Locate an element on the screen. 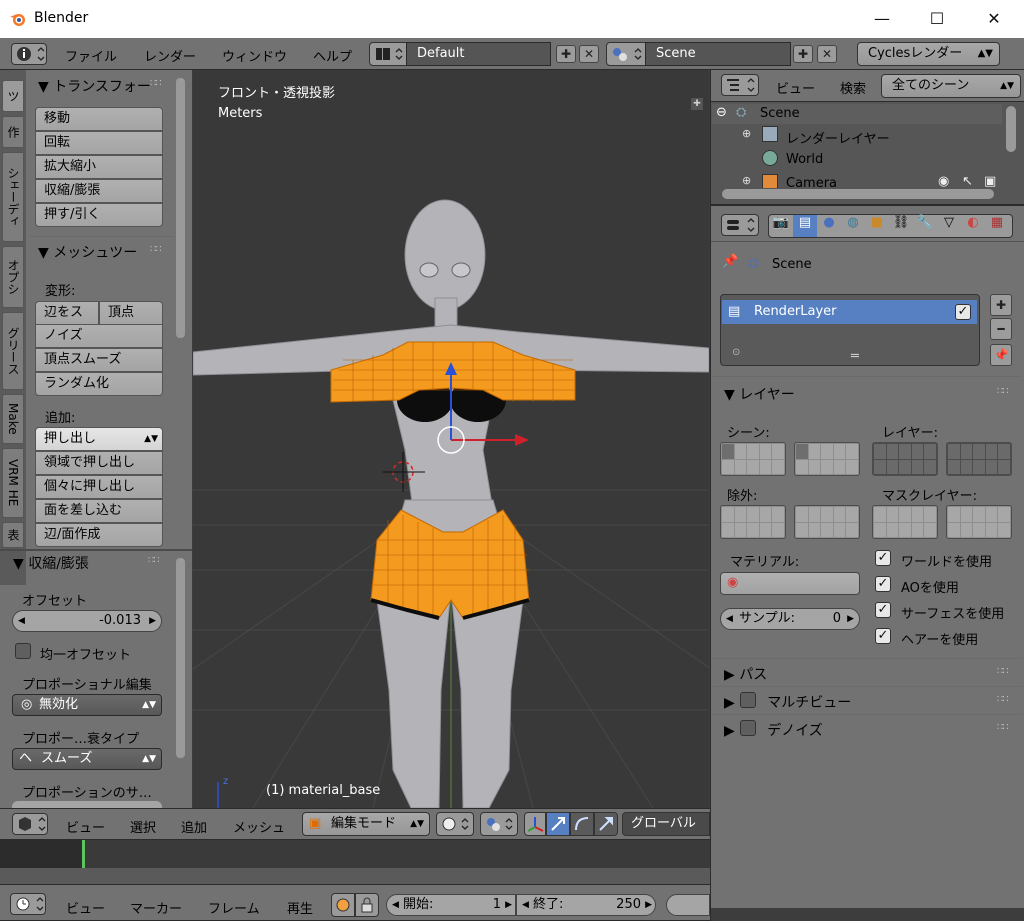 Image resolution: width=1024 pixels, height=924 pixels. tab-make: Make is located at coordinates (13, 419).